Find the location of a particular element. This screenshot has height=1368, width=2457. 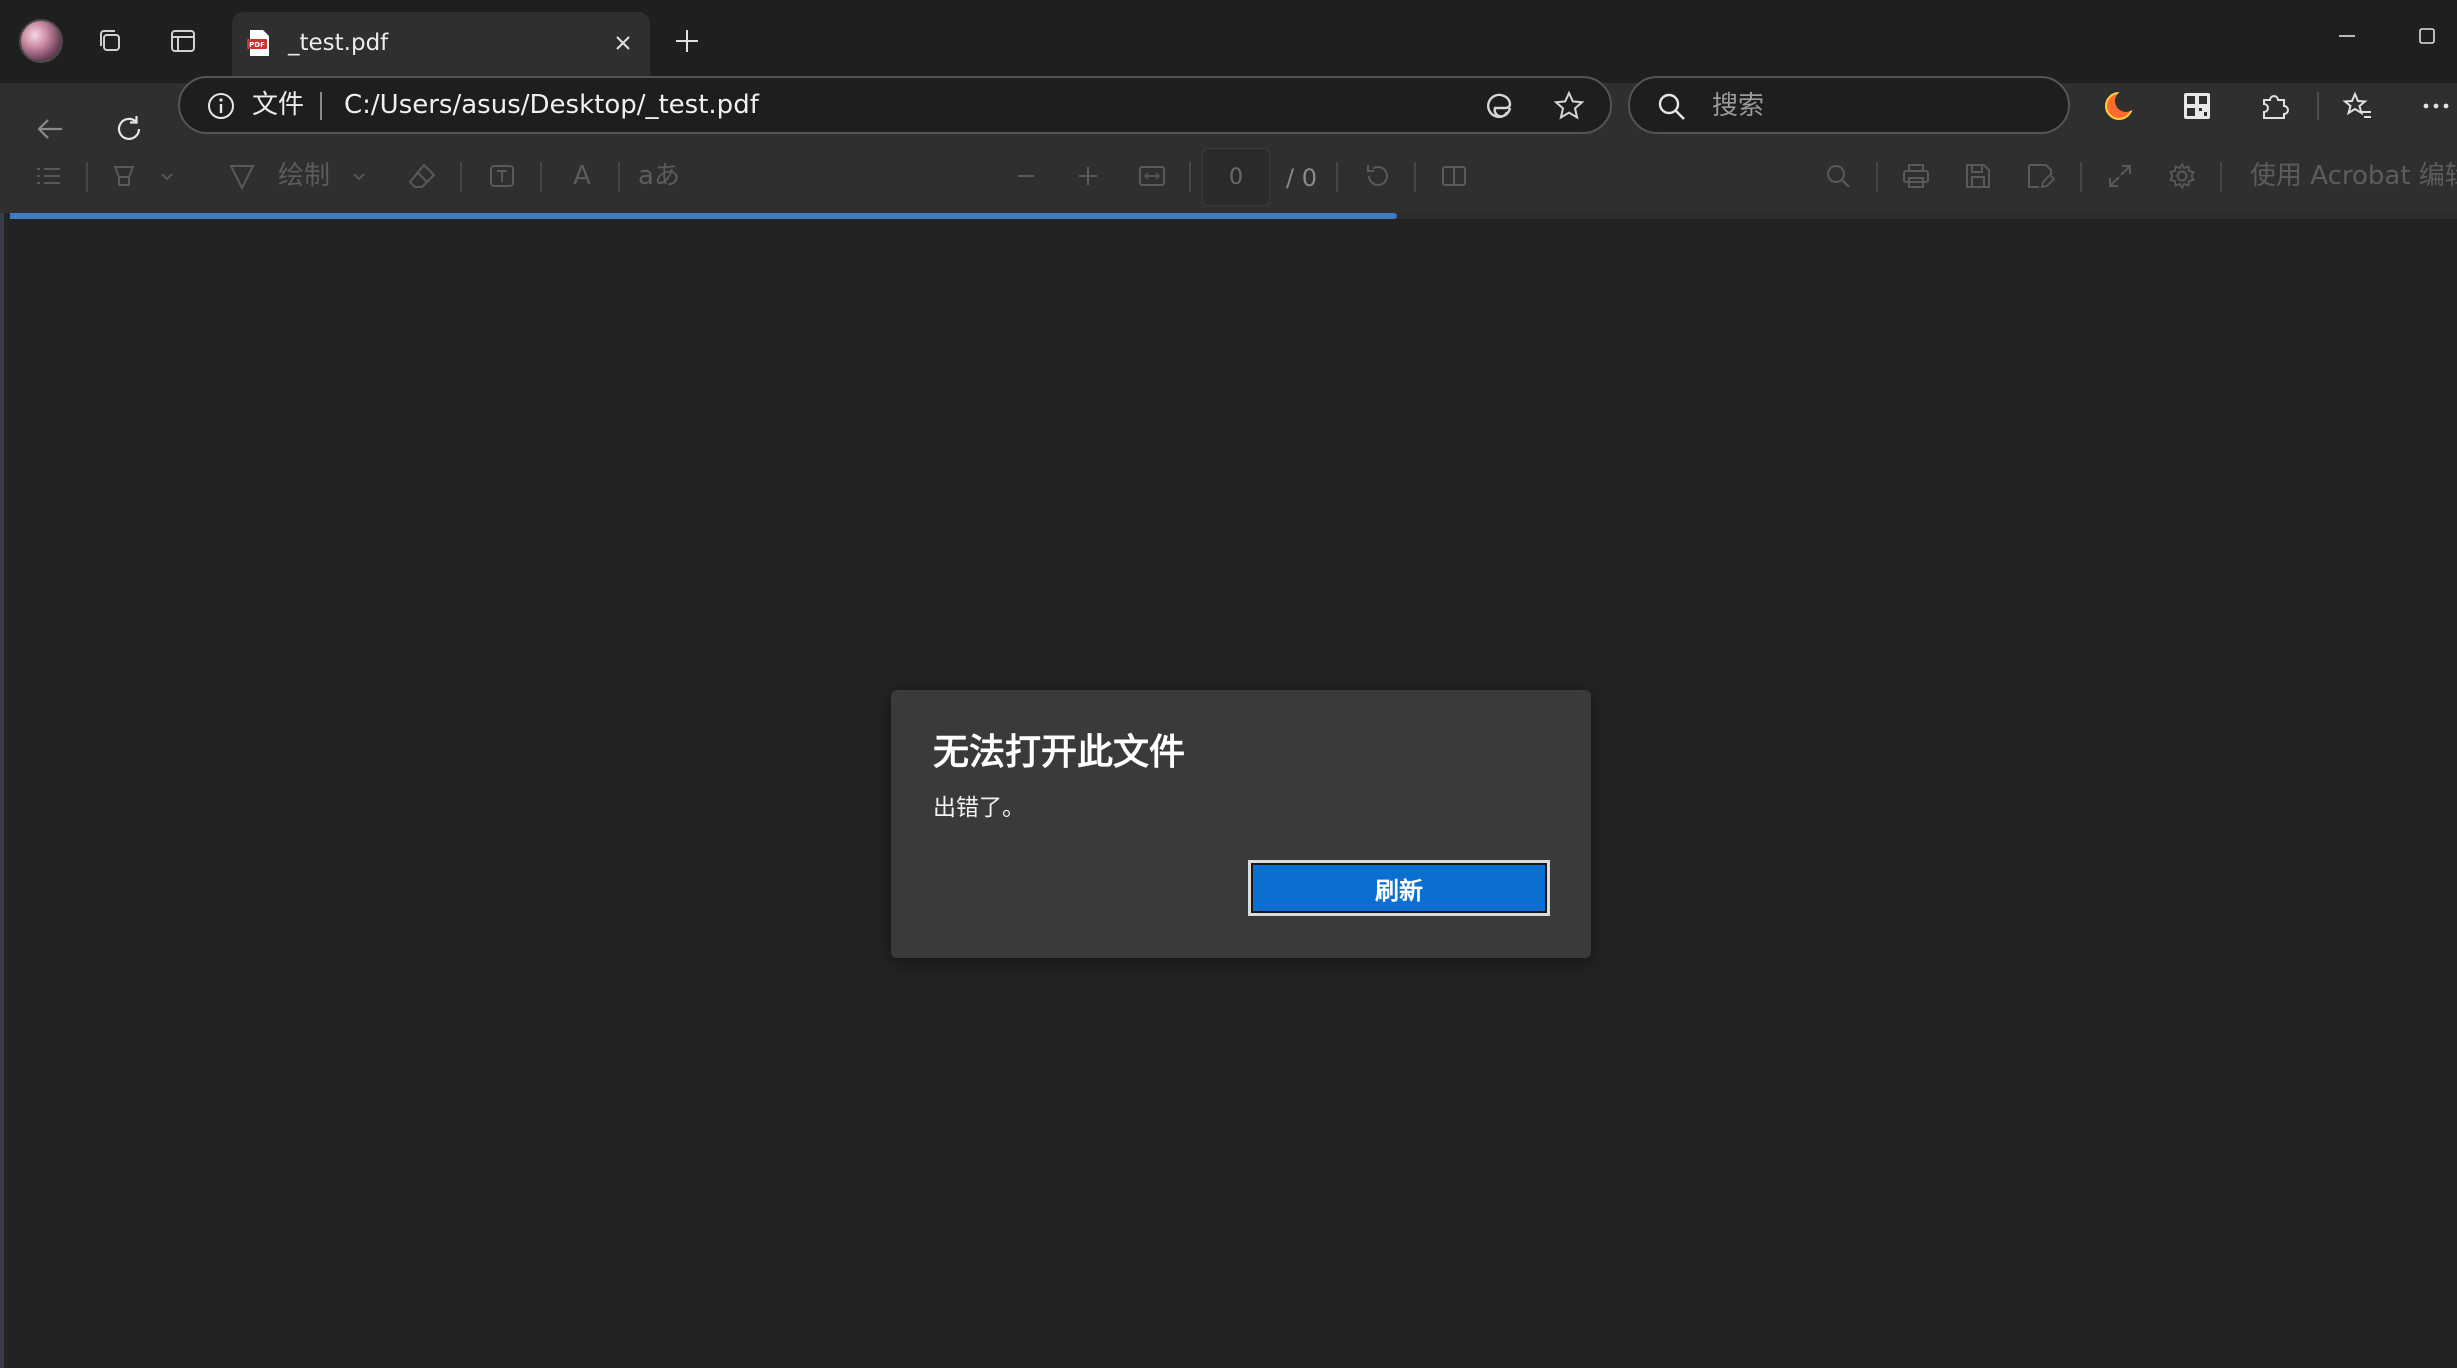

vertical-tabs-button is located at coordinates (183, 41).